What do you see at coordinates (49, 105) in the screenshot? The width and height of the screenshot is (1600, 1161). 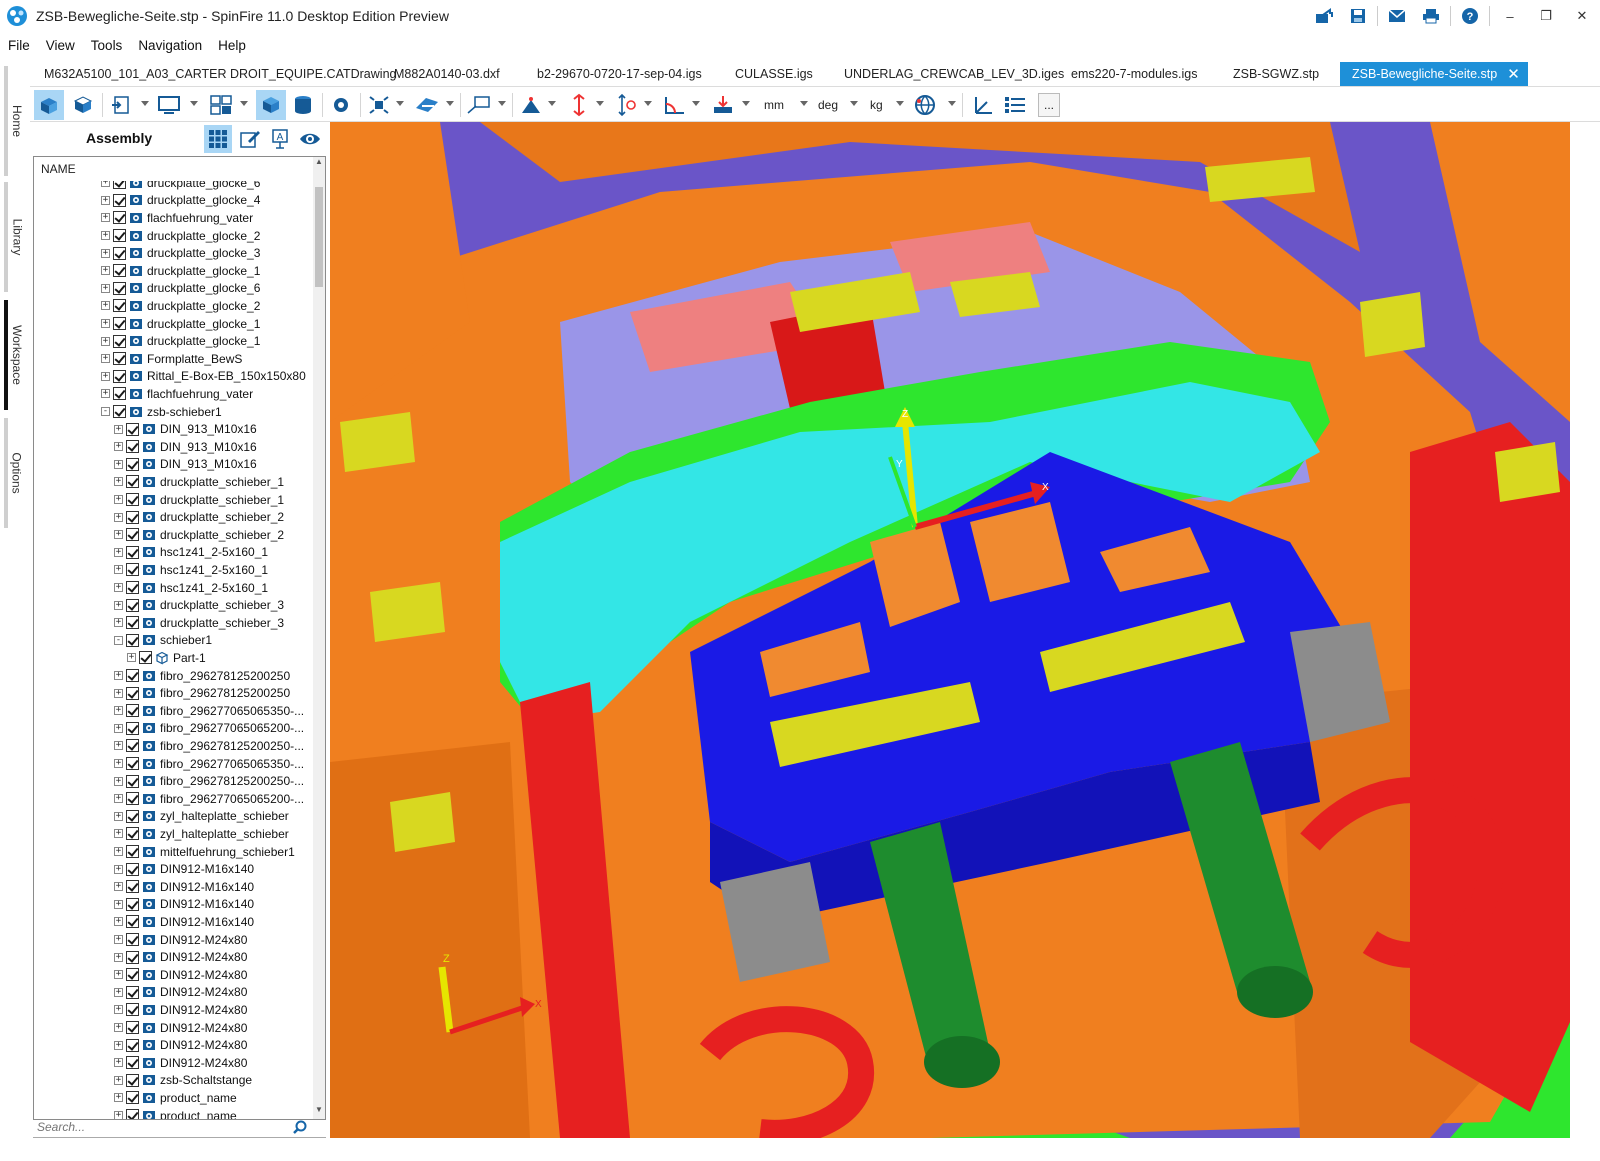 I see `select-assembly-tool` at bounding box center [49, 105].